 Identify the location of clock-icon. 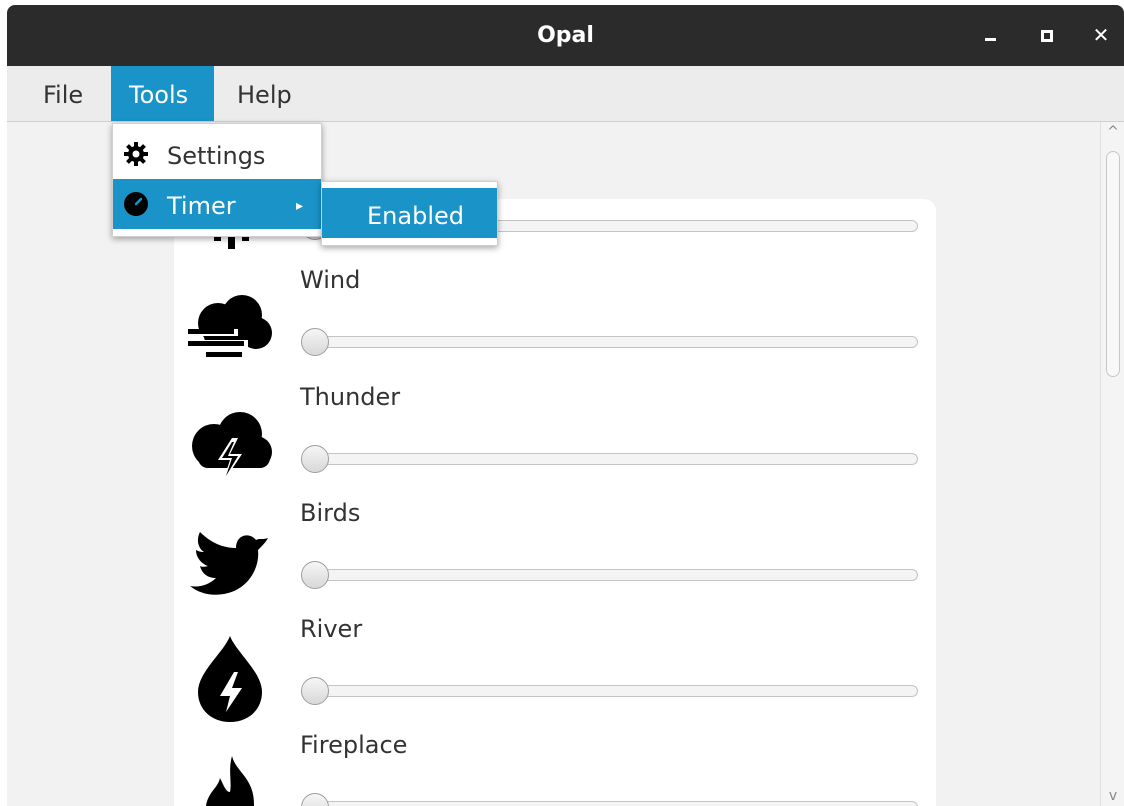
(136, 204).